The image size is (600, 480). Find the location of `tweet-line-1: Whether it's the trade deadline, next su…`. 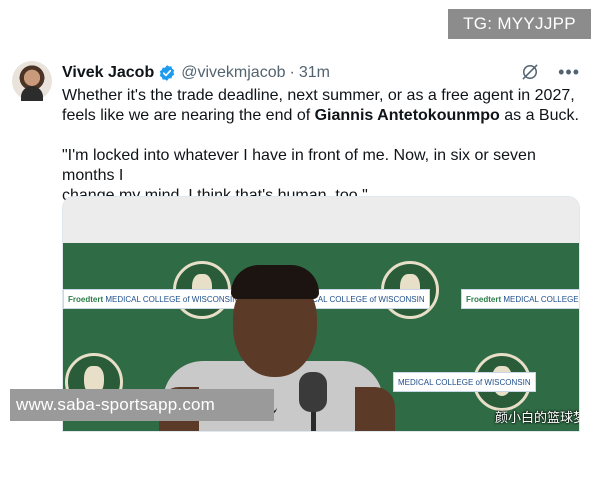

tweet-line-1: Whether it's the trade deadline, next su… is located at coordinates (318, 95).